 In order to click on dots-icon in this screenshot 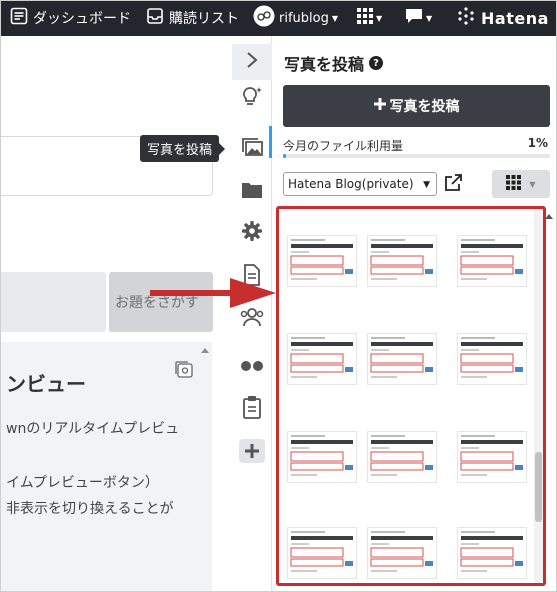, I will do `click(252, 366)`.